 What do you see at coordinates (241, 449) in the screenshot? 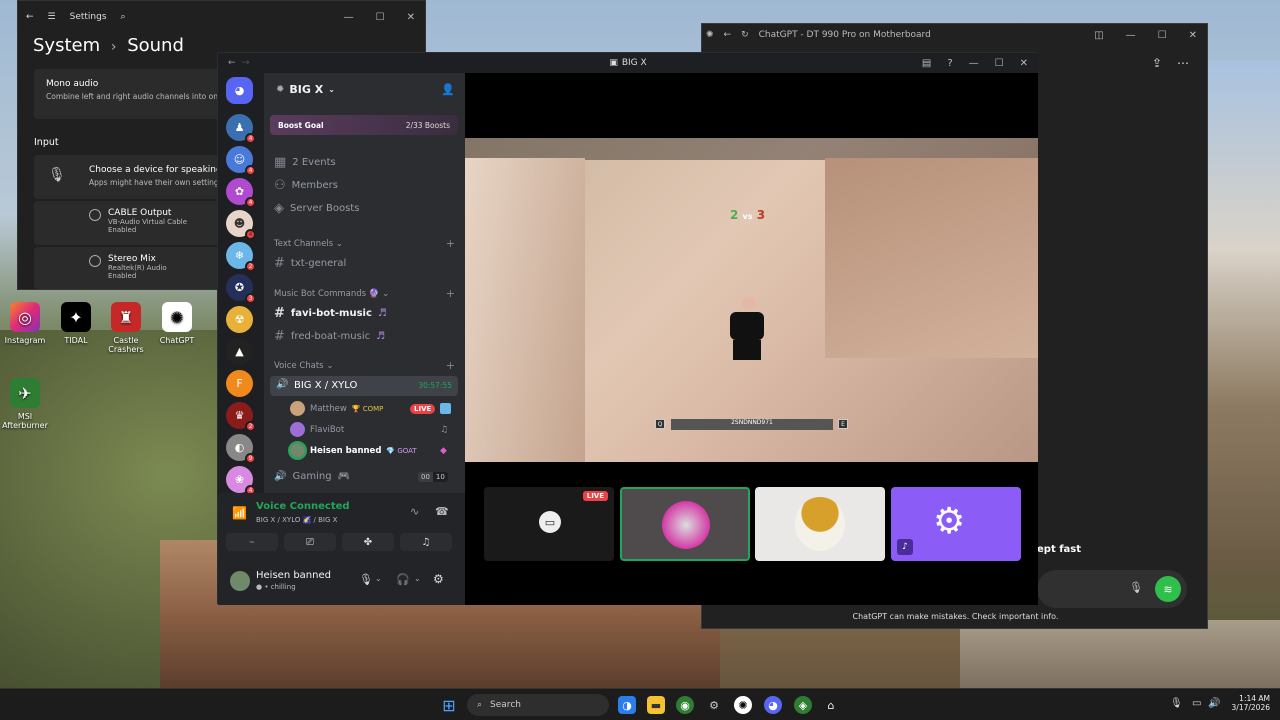
I see `server-icon-11: ◐ 9` at bounding box center [241, 449].